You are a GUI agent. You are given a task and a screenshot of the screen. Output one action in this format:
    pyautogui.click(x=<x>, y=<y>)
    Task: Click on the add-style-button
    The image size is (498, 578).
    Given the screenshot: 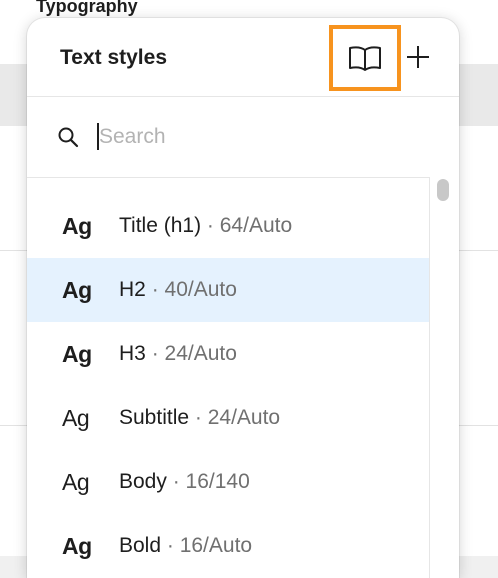 What is the action you would take?
    pyautogui.click(x=418, y=57)
    